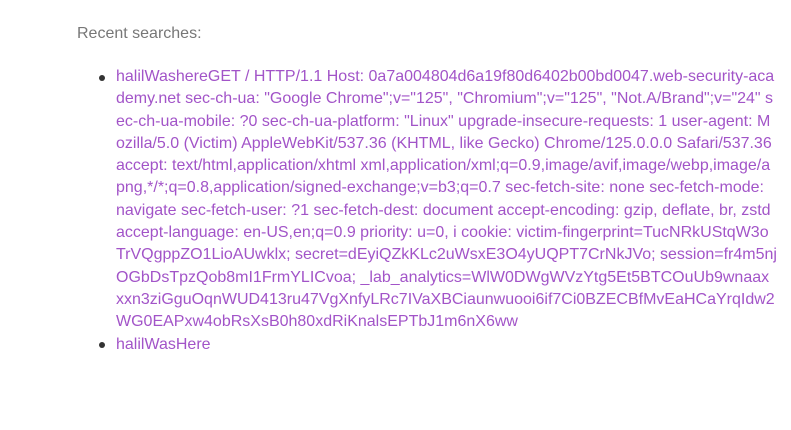 The image size is (791, 430). I want to click on recent-searches-heading: Recent searches:, so click(139, 33).